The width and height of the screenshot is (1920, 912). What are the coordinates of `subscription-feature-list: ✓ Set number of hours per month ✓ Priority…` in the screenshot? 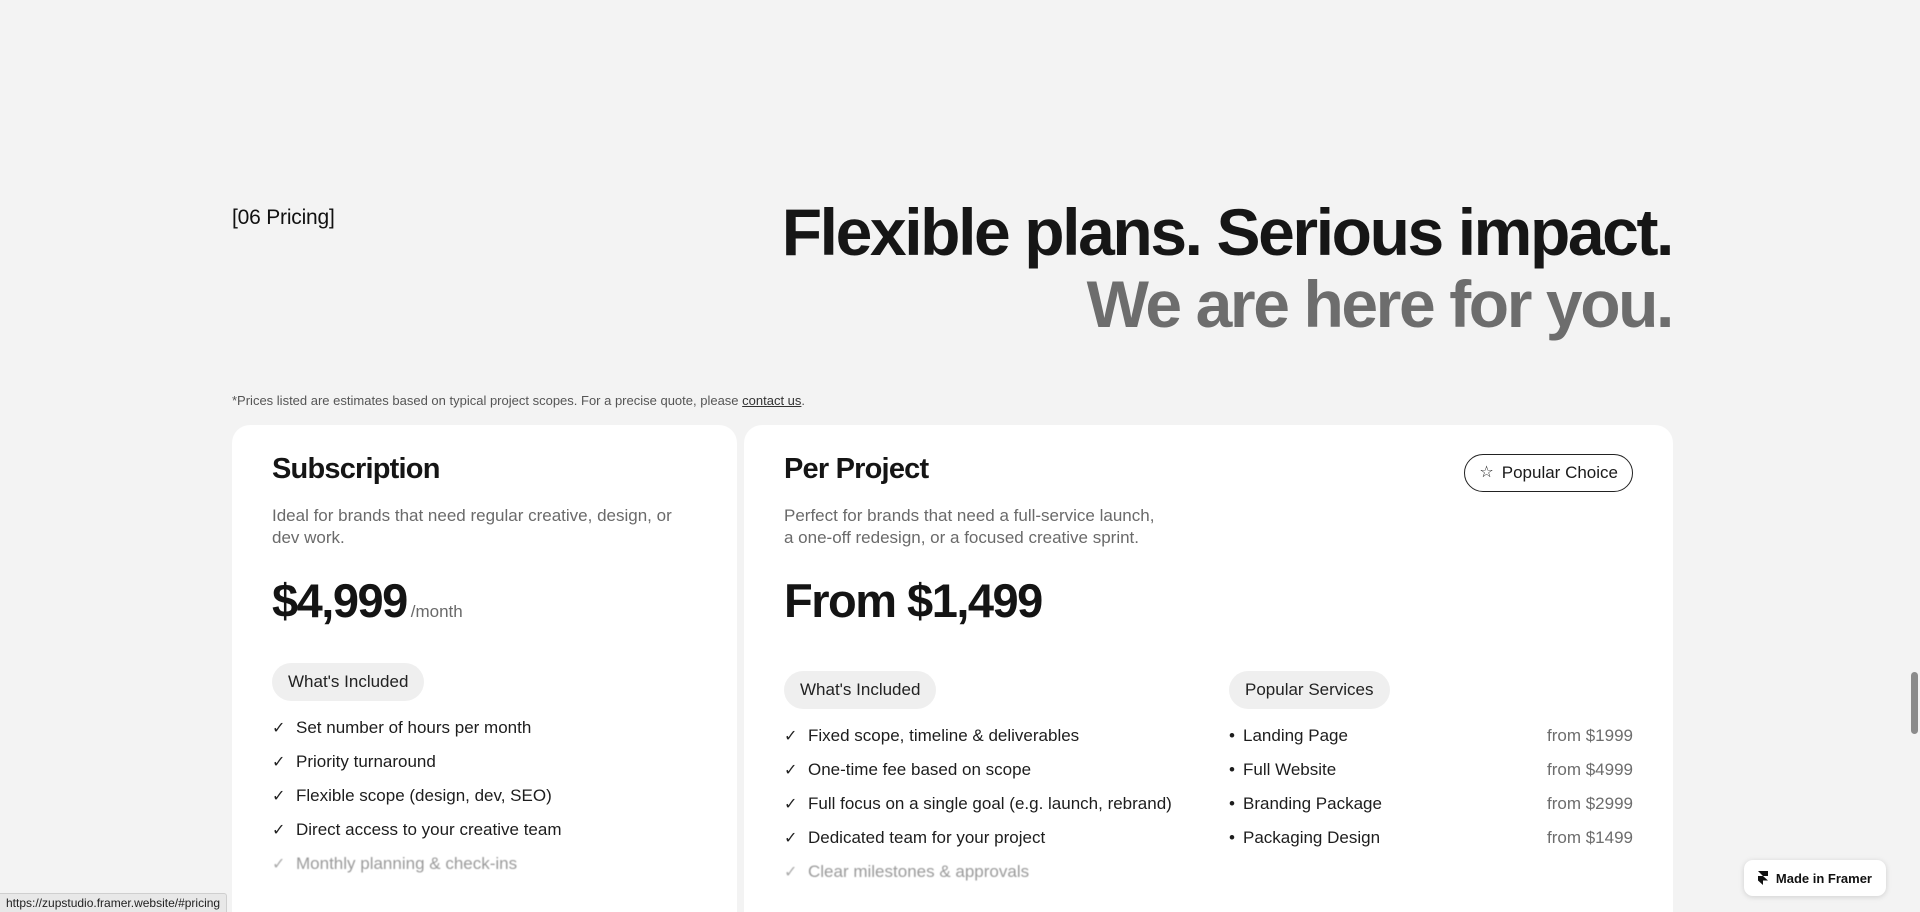 It's located at (416, 796).